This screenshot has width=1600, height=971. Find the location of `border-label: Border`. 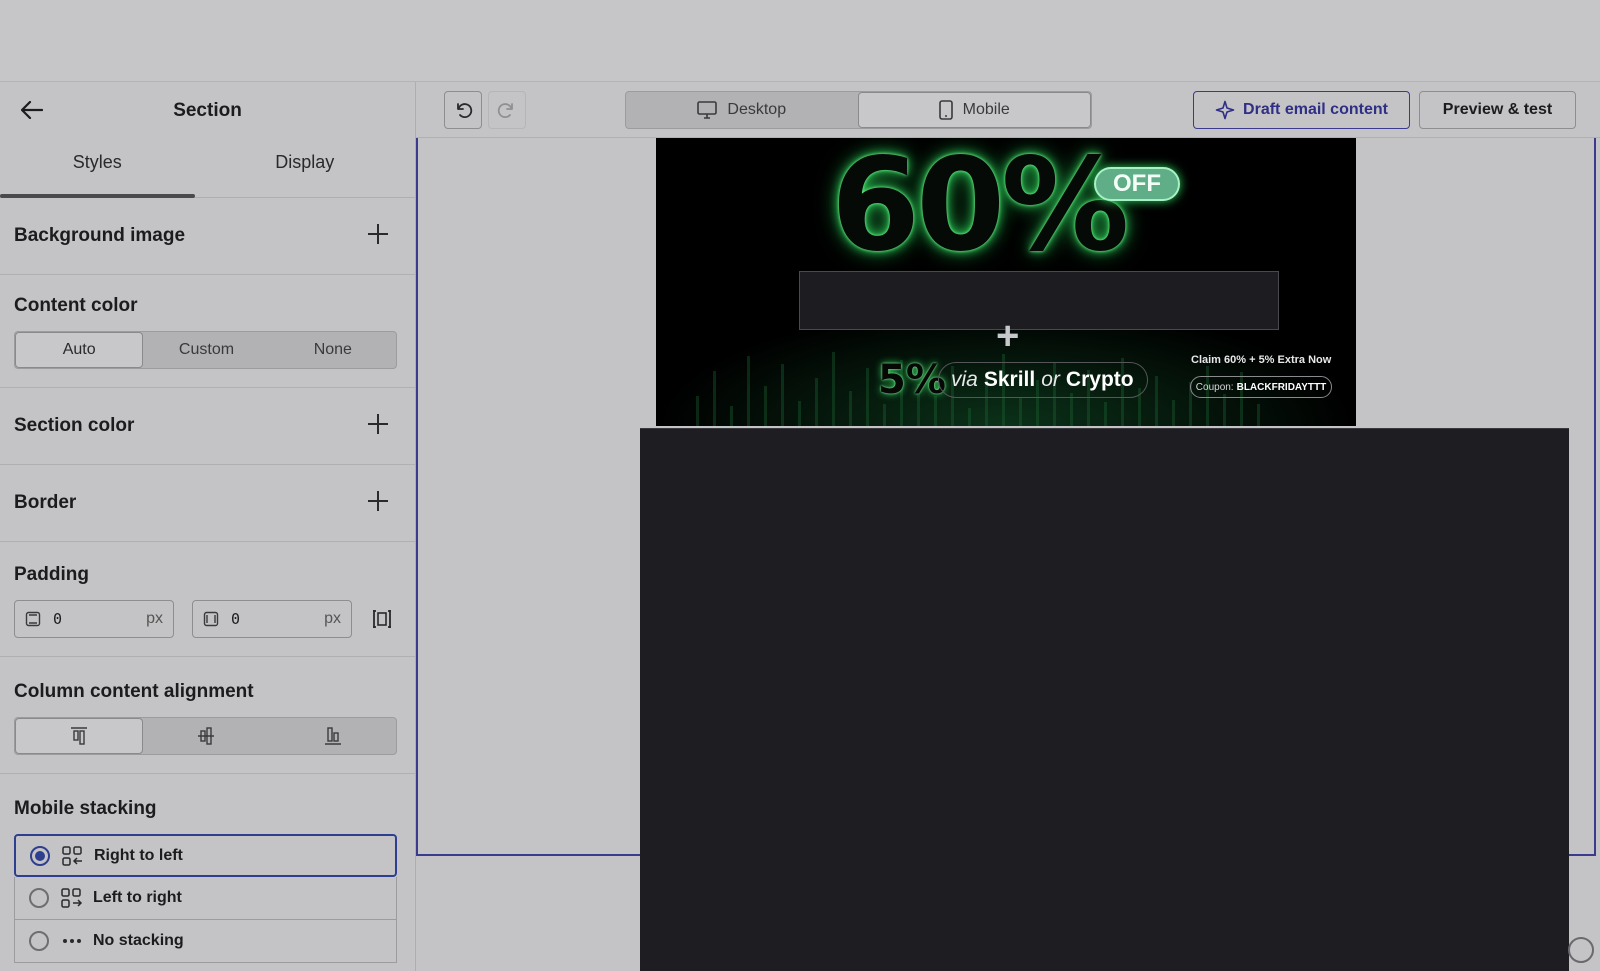

border-label: Border is located at coordinates (45, 502).